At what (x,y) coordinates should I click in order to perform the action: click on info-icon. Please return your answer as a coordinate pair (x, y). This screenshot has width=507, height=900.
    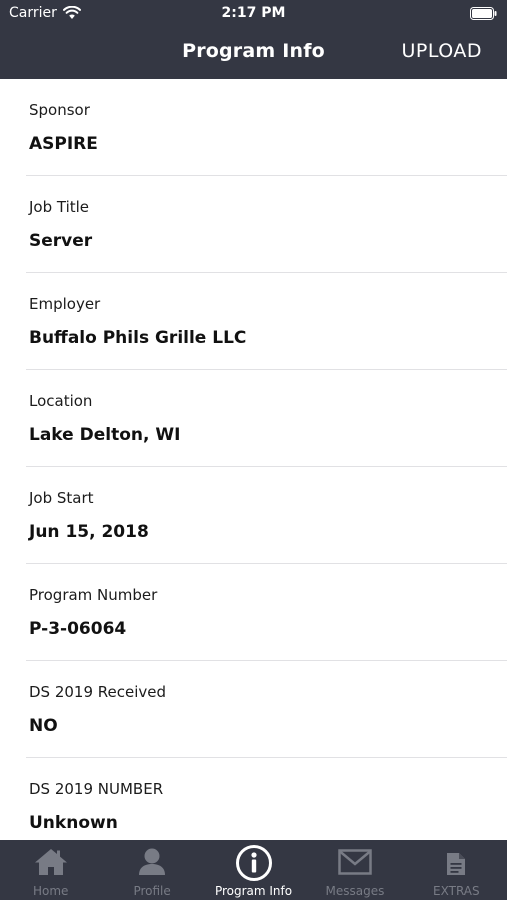
    Looking at the image, I should click on (253, 863).